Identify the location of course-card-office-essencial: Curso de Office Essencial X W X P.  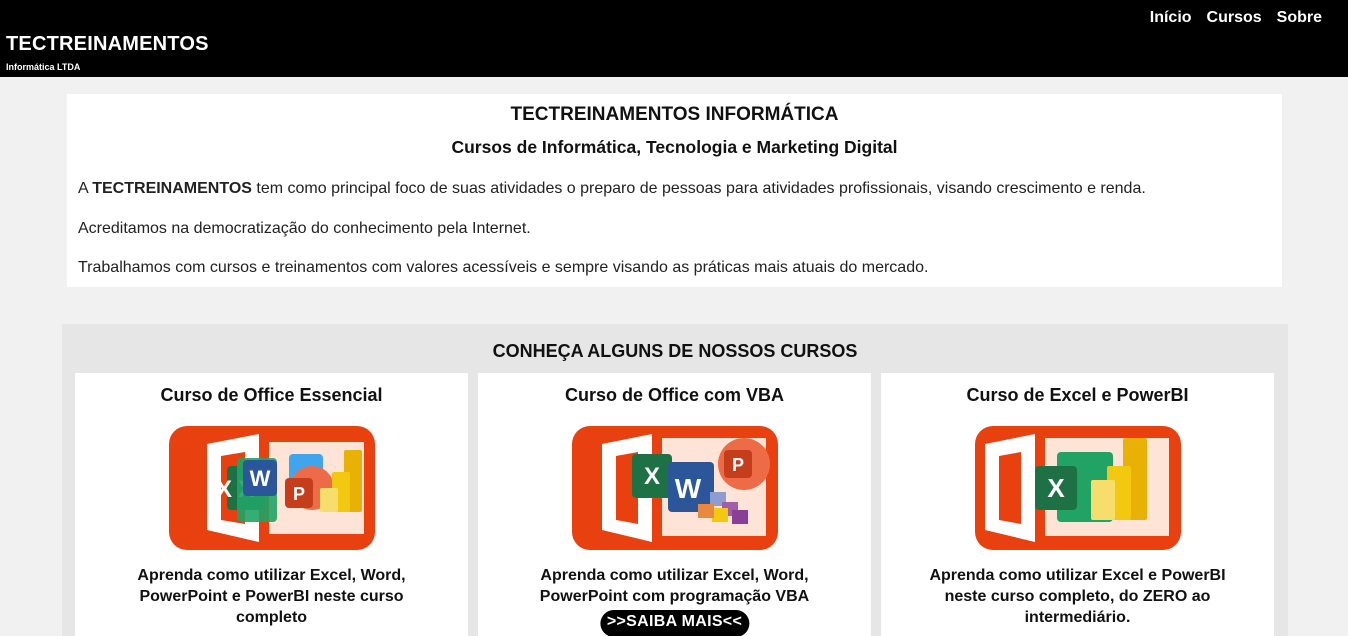
(271, 504).